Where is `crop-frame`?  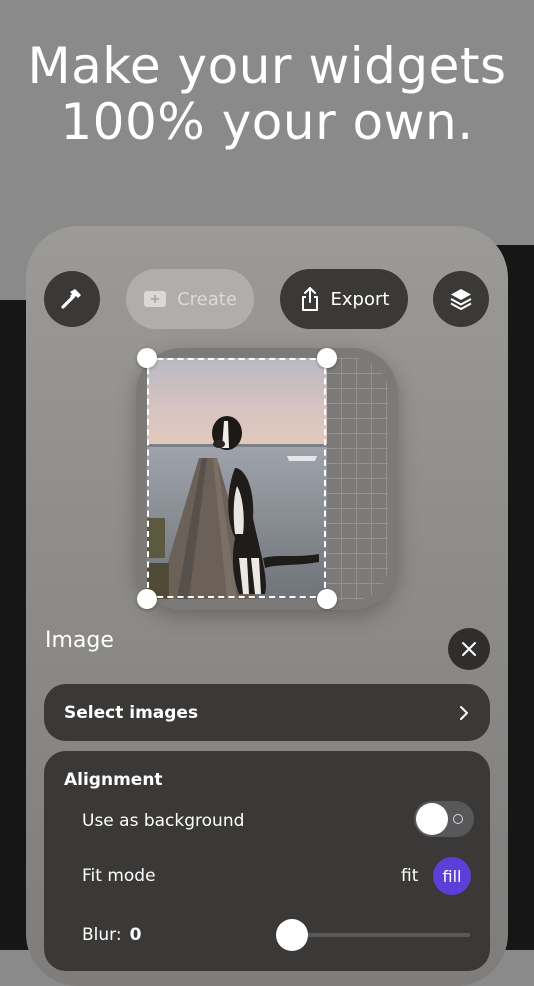 crop-frame is located at coordinates (236, 478).